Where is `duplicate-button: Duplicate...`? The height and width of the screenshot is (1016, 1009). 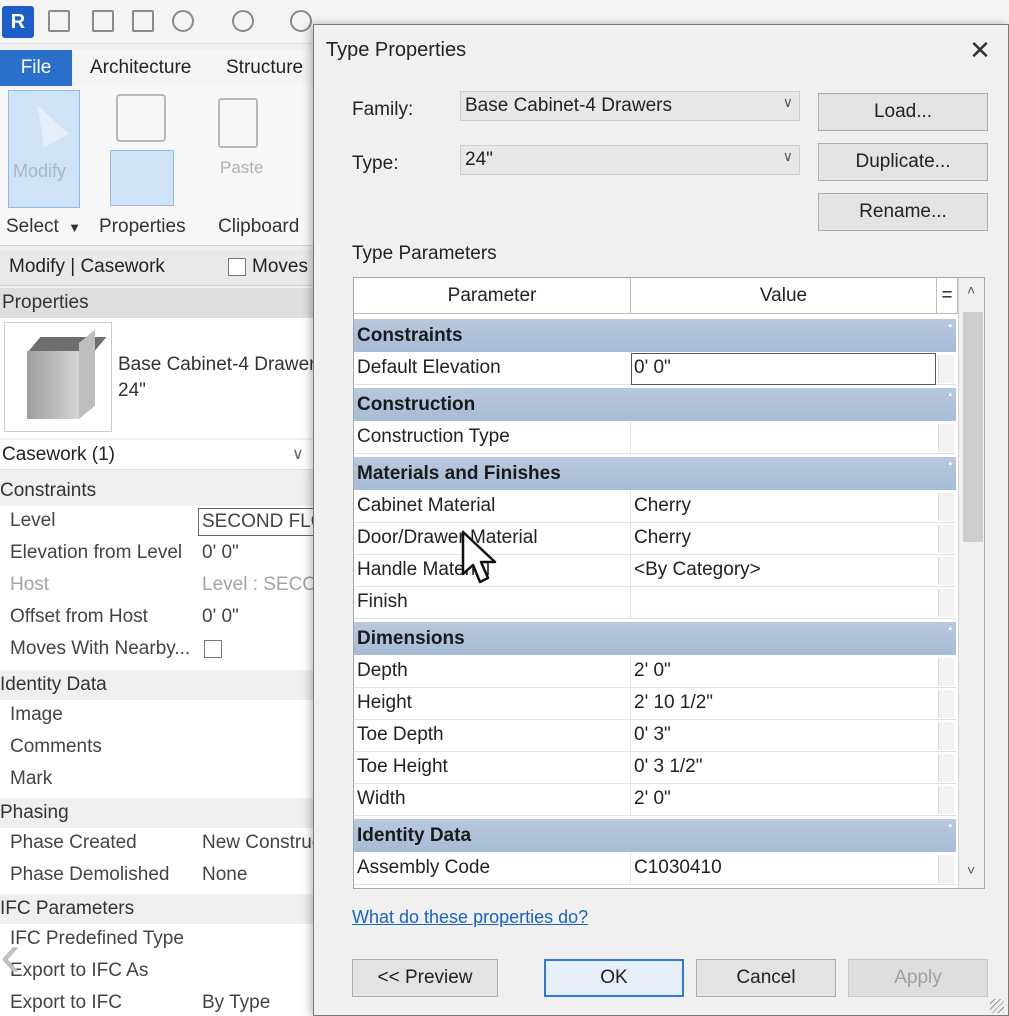
duplicate-button: Duplicate... is located at coordinates (903, 162).